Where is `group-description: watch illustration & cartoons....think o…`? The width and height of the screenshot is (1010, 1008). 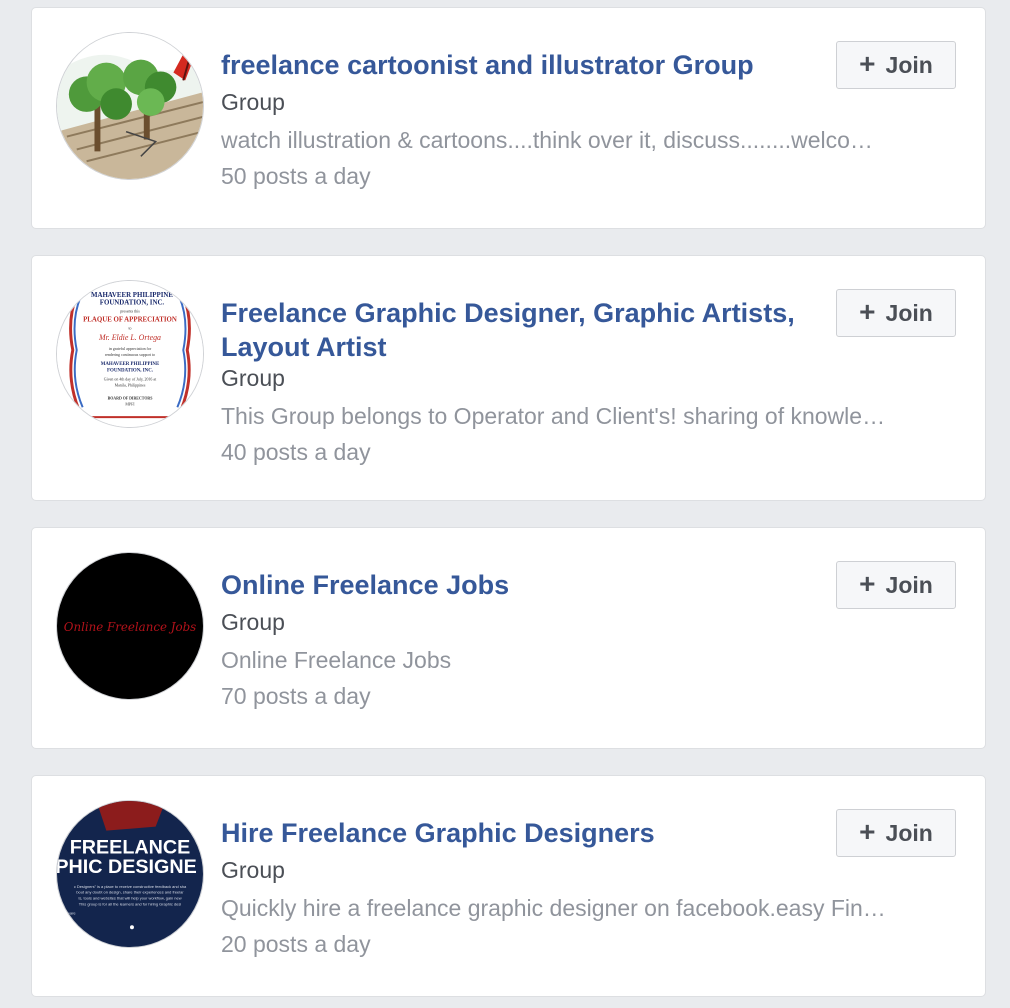 group-description: watch illustration & cartoons....think o… is located at coordinates (547, 140).